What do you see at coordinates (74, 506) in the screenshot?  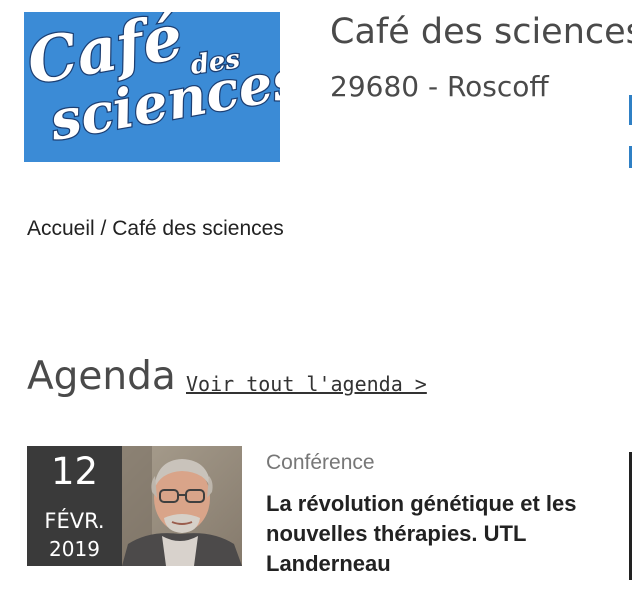 I see `event-date-badge: 12 FÉVR. 2019` at bounding box center [74, 506].